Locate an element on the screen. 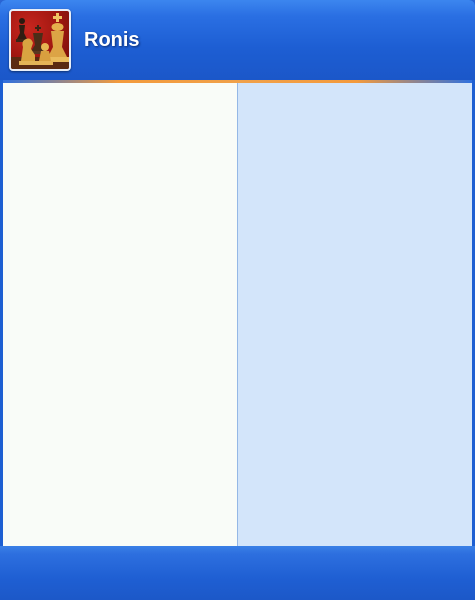 The image size is (475, 600). chess-pieces-icon is located at coordinates (40, 41).